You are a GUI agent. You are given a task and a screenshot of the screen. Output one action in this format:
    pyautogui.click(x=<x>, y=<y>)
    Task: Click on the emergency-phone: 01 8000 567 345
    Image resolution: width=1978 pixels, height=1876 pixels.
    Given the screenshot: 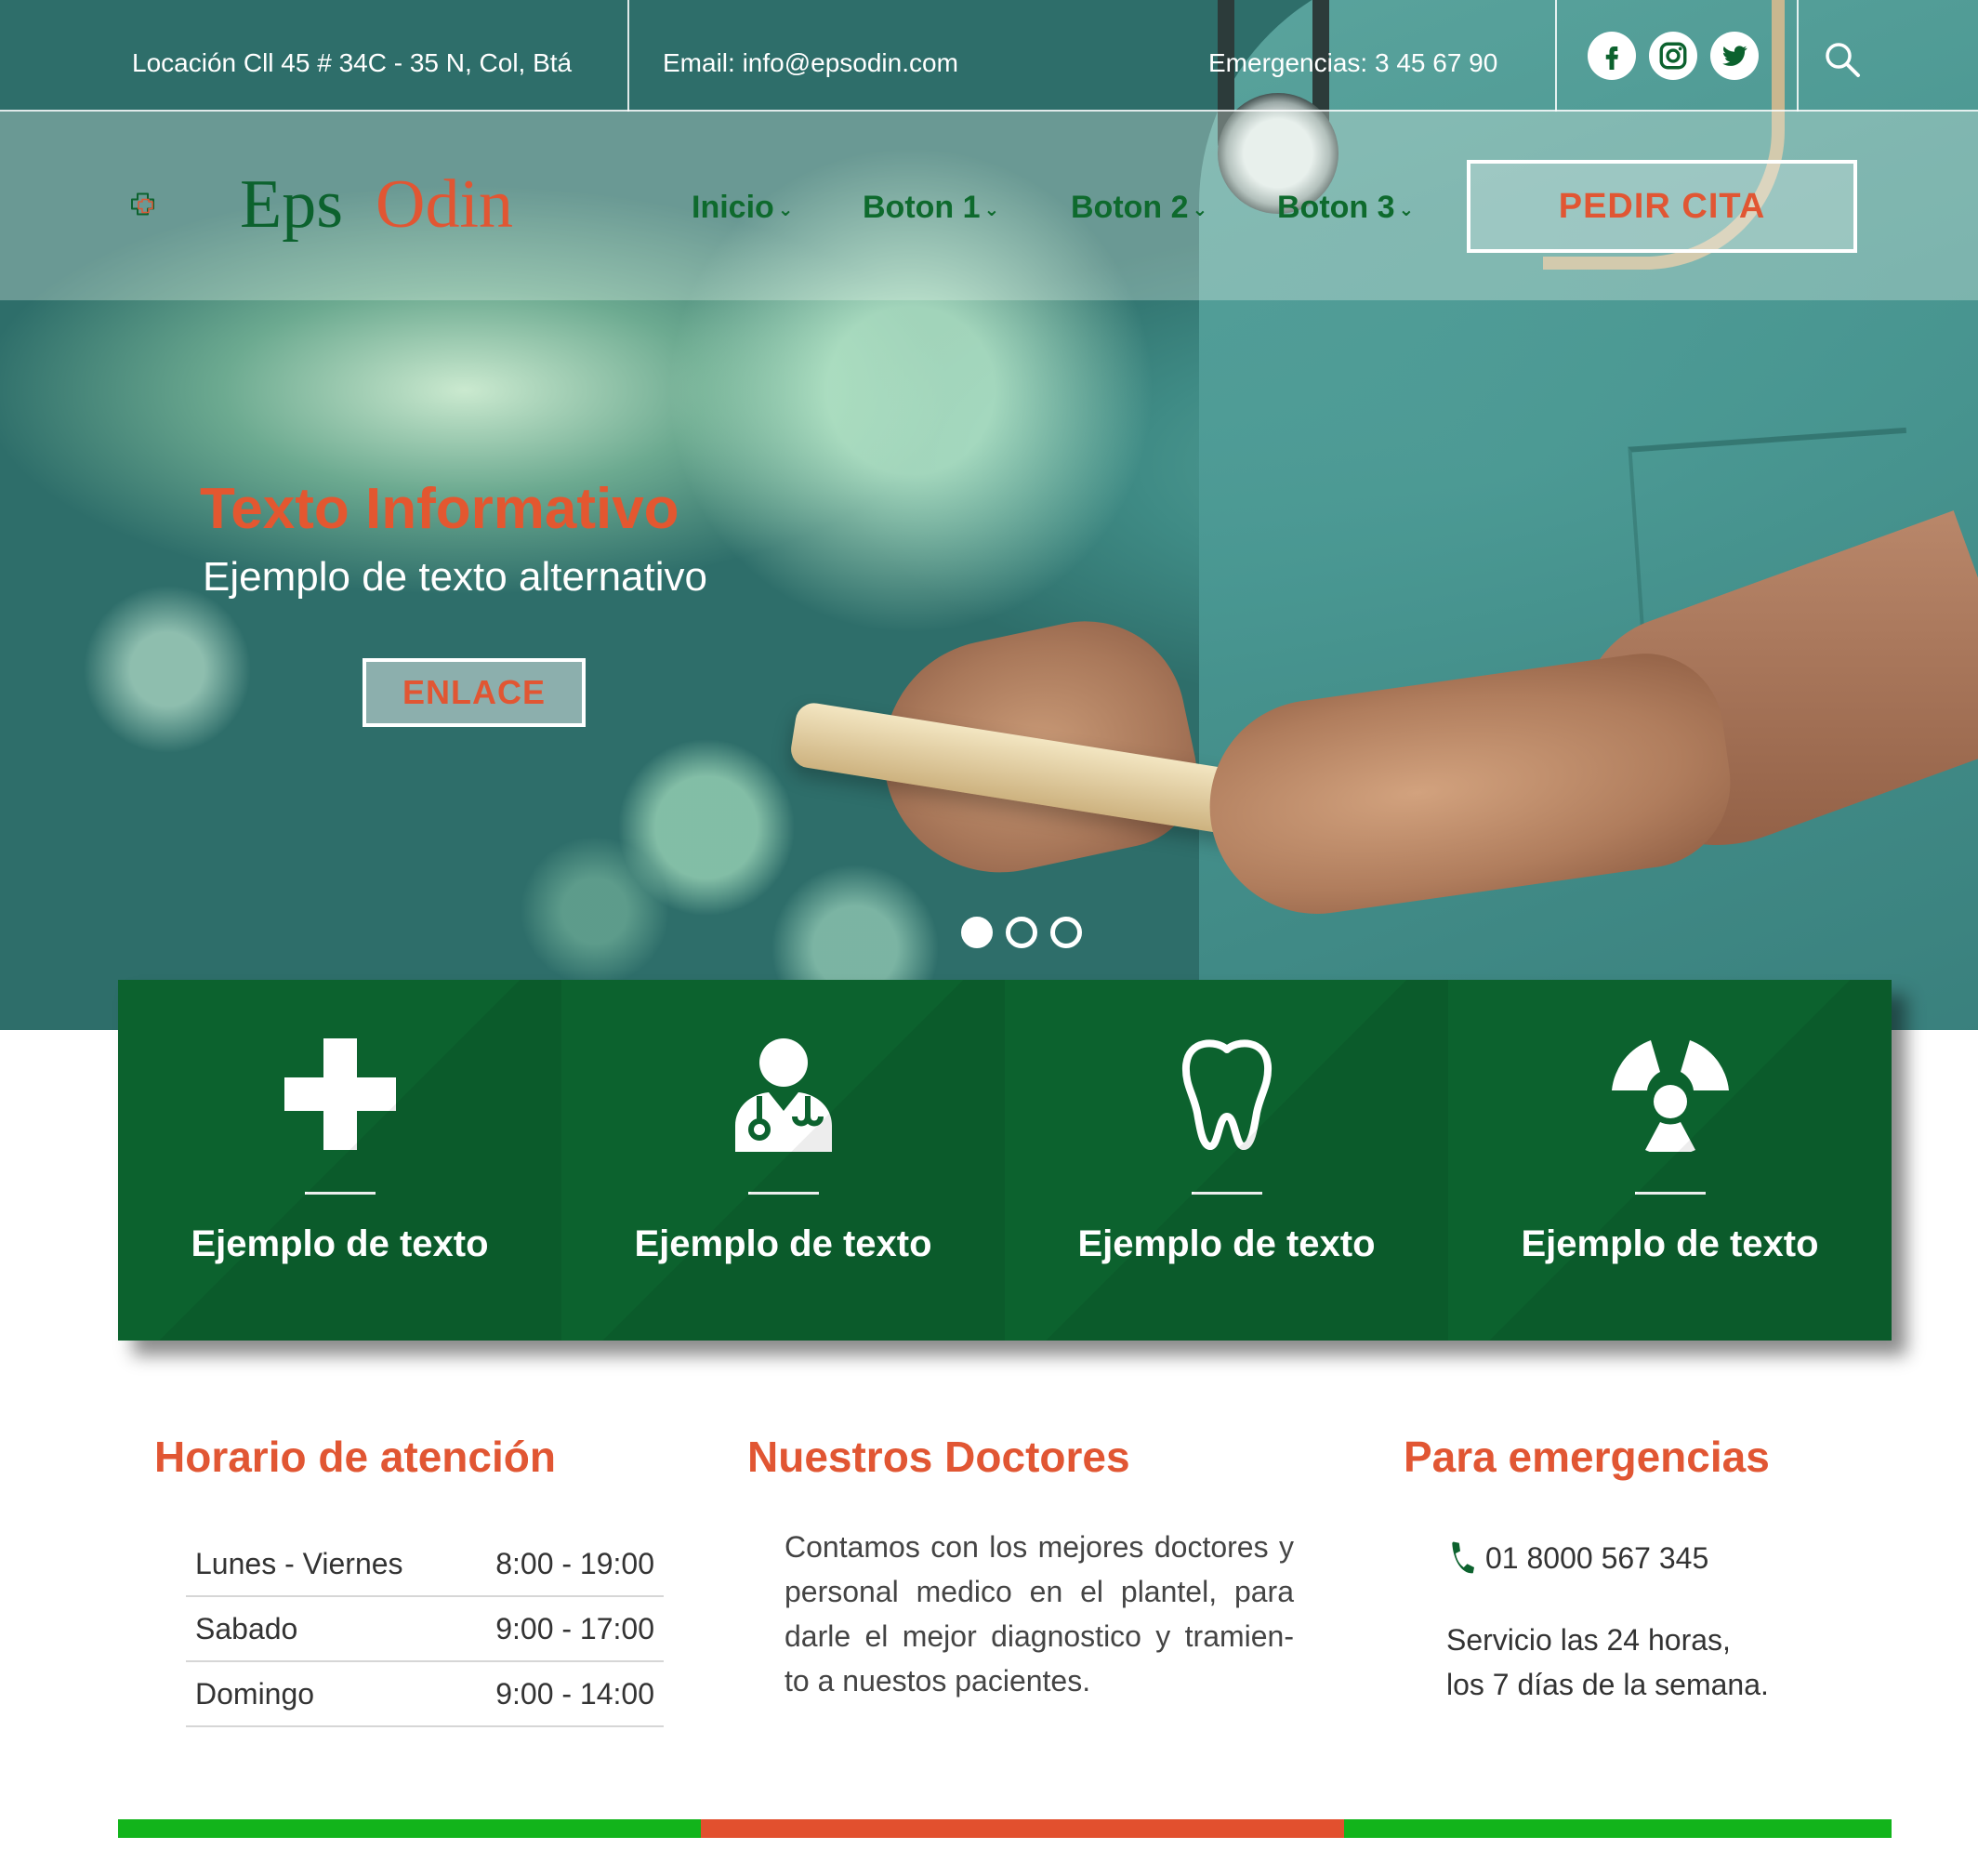 What is the action you would take?
    pyautogui.click(x=1577, y=1558)
    